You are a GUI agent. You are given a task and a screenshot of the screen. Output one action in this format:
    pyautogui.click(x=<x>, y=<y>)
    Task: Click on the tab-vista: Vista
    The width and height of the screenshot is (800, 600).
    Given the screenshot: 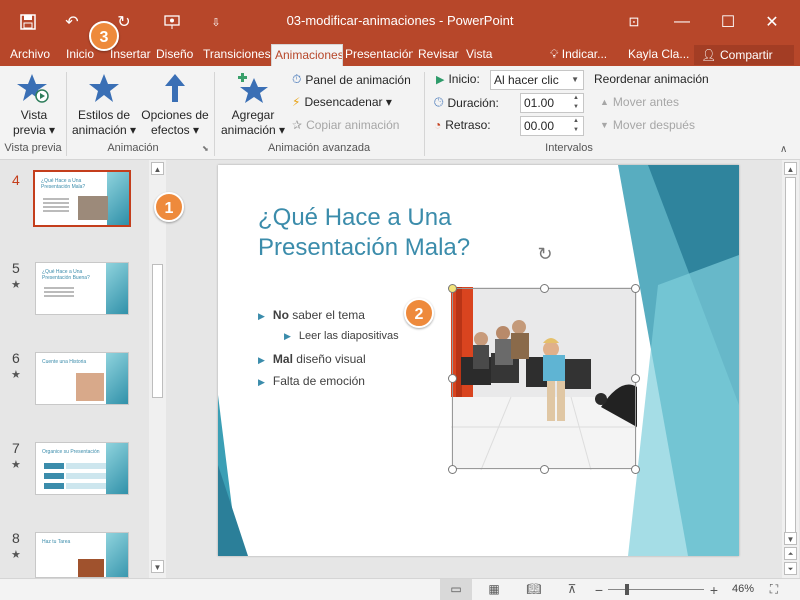 What is the action you would take?
    pyautogui.click(x=483, y=55)
    